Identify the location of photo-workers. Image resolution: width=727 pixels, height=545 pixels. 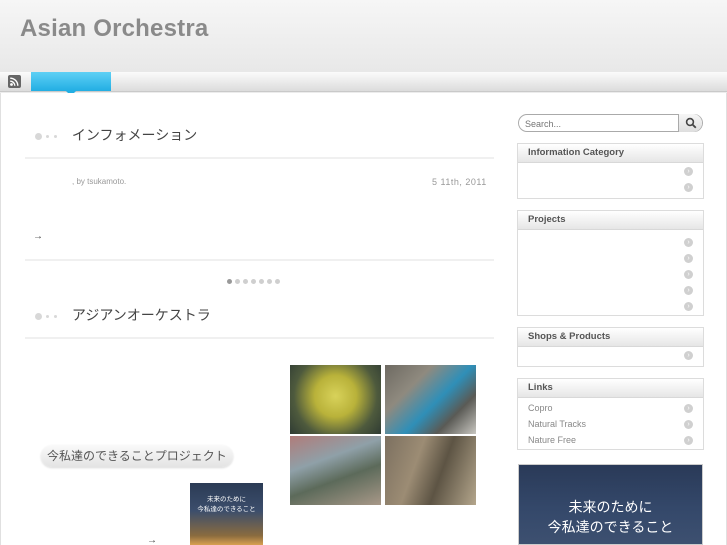
(430, 399).